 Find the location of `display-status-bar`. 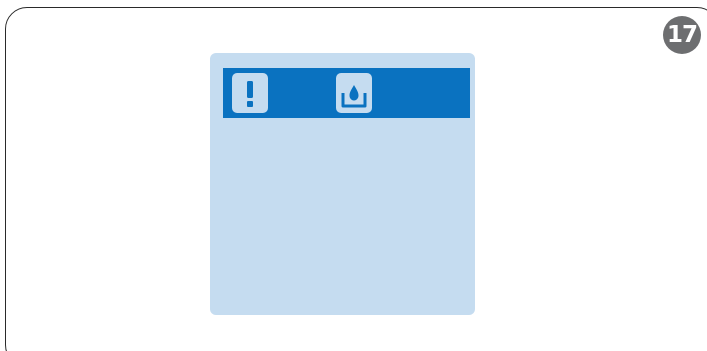

display-status-bar is located at coordinates (346, 93).